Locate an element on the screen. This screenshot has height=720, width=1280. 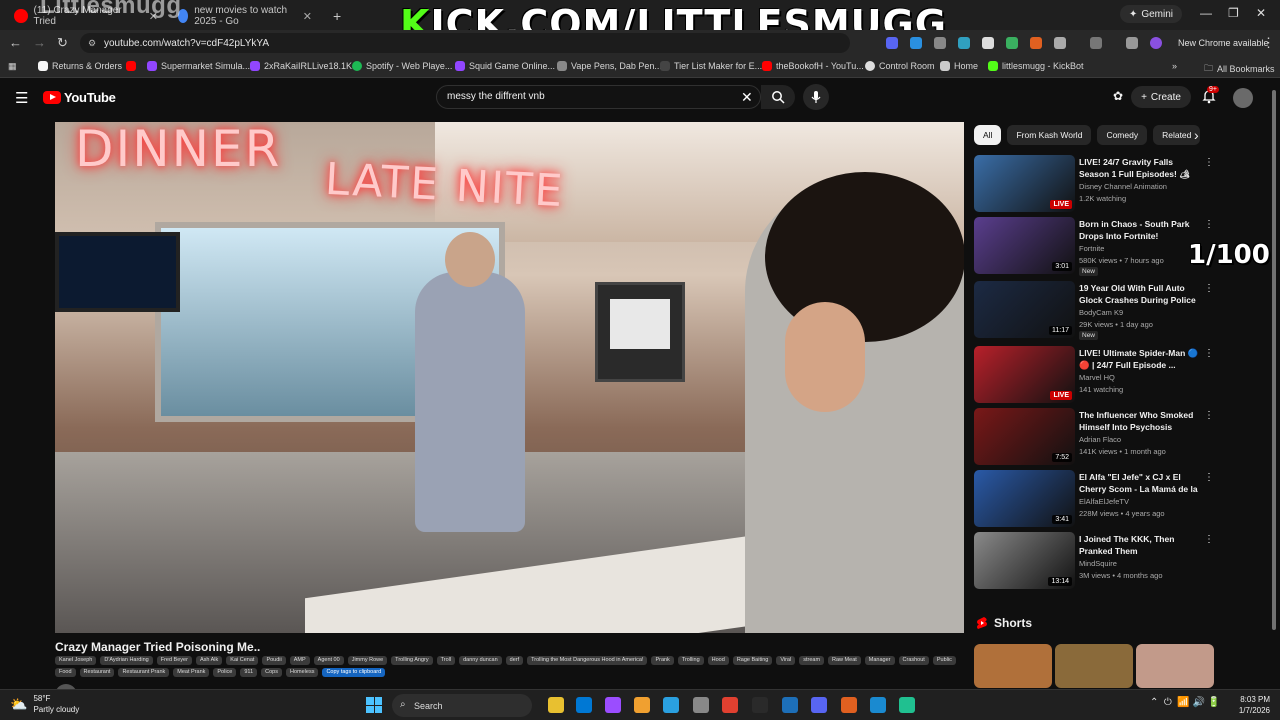
search-input: messy the diffrent vnb is located at coordinates (598, 97).